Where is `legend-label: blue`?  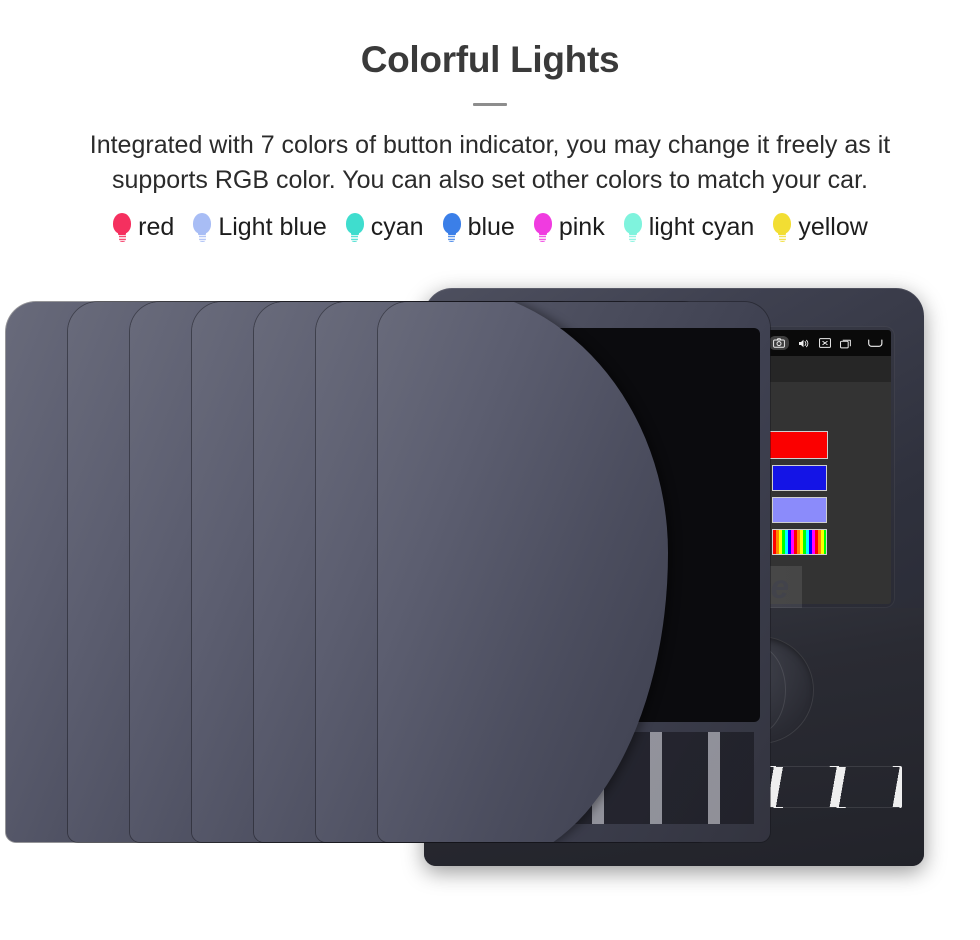
legend-label: blue is located at coordinates (491, 227).